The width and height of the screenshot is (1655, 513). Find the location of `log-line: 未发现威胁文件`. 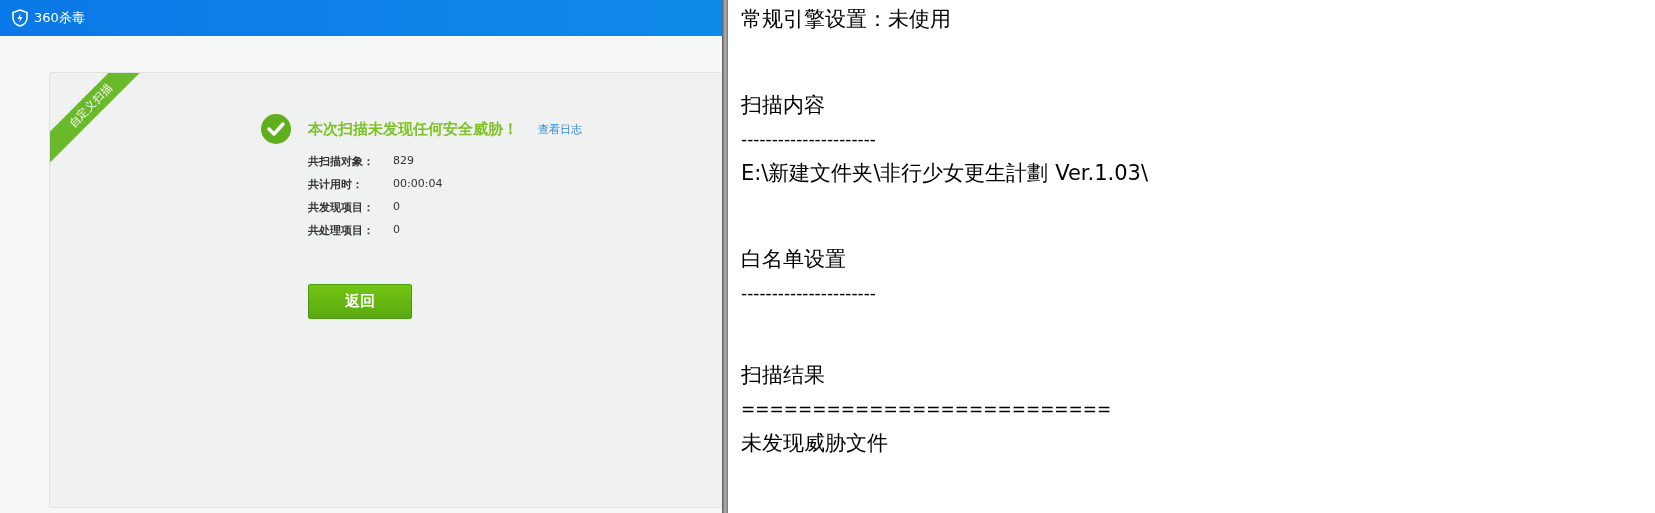

log-line: 未发现威胁文件 is located at coordinates (815, 443).